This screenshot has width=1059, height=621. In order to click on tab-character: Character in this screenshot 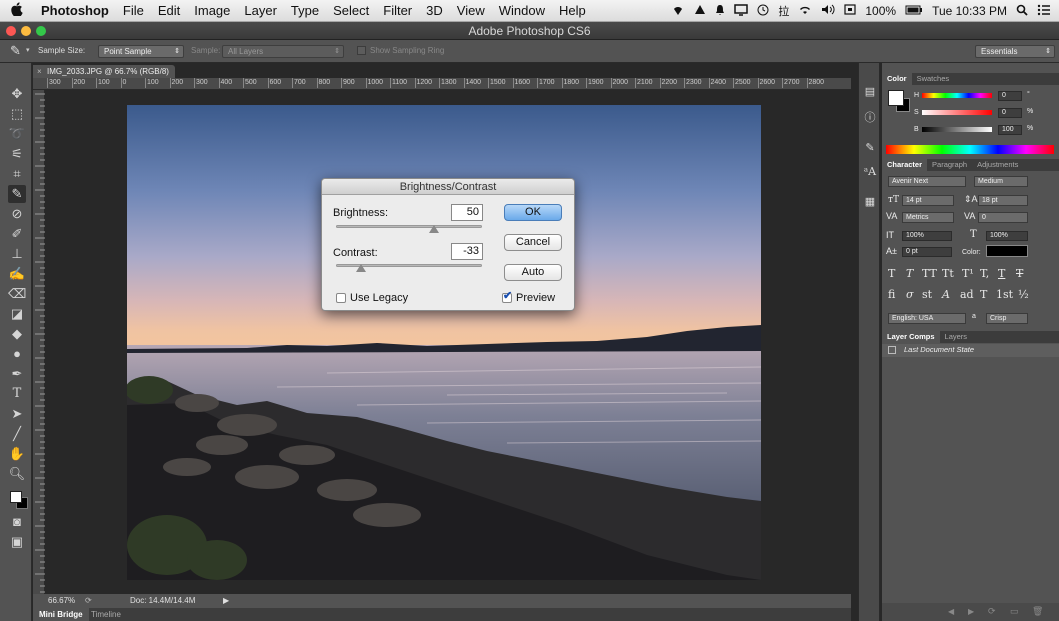, I will do `click(905, 165)`.